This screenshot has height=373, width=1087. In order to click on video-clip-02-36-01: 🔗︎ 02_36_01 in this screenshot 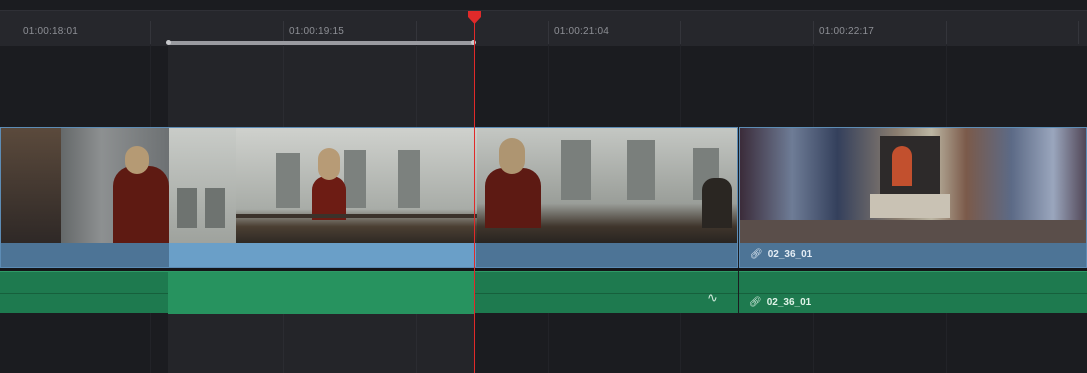, I will do `click(913, 197)`.